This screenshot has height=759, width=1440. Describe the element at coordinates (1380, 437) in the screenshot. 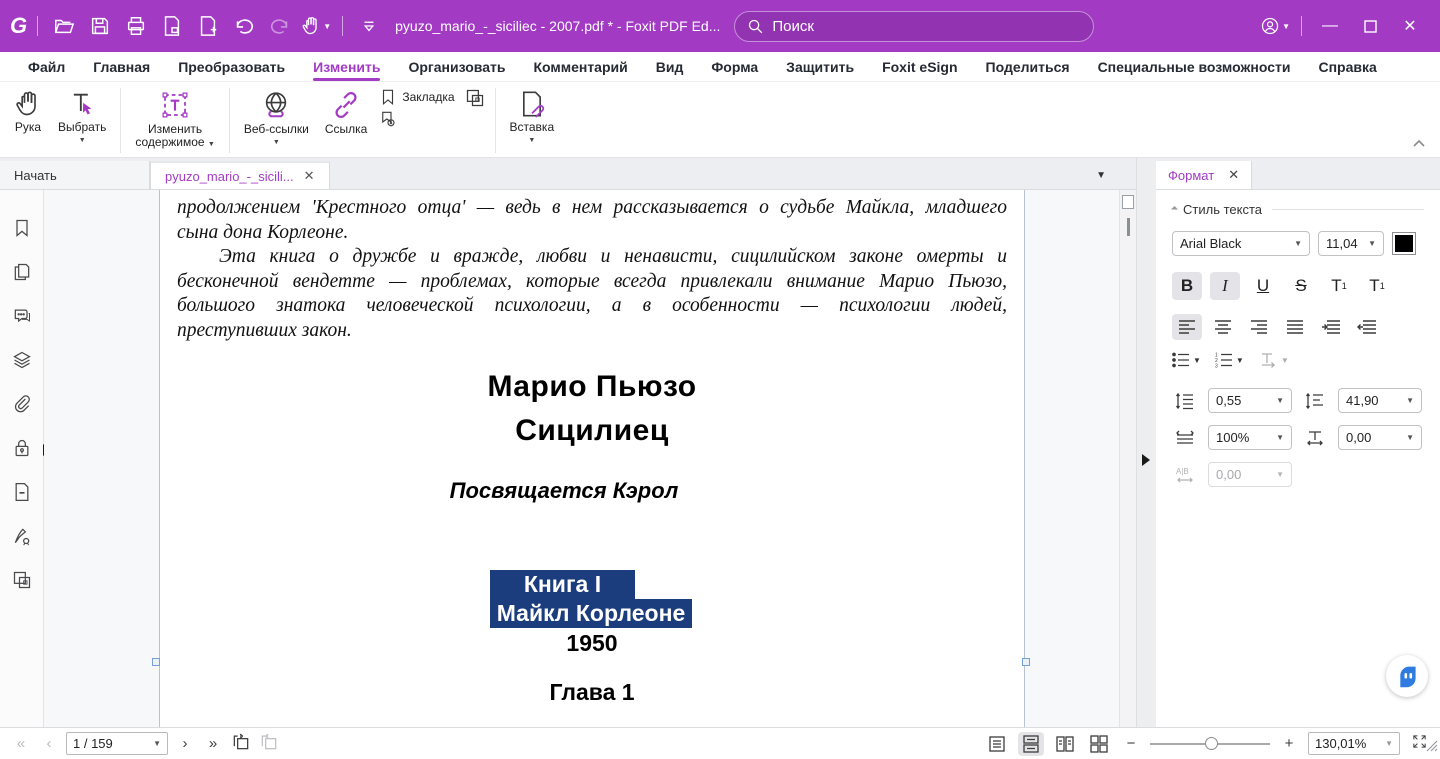

I see `horizontal-offset-select: 0,00 ▼` at that location.